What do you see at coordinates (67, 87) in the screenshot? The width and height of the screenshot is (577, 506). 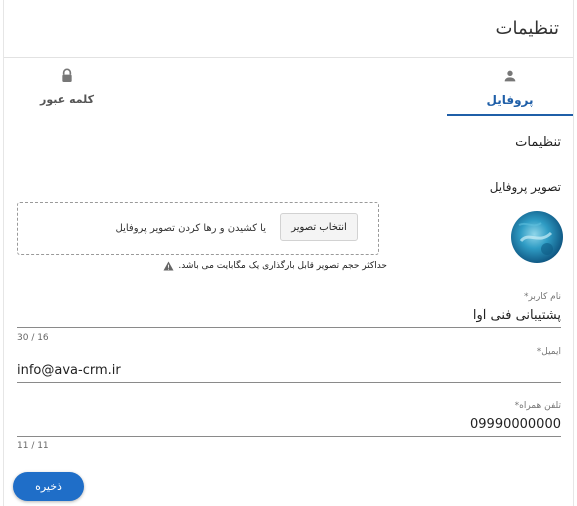 I see `tab-password: کلمه عبور` at bounding box center [67, 87].